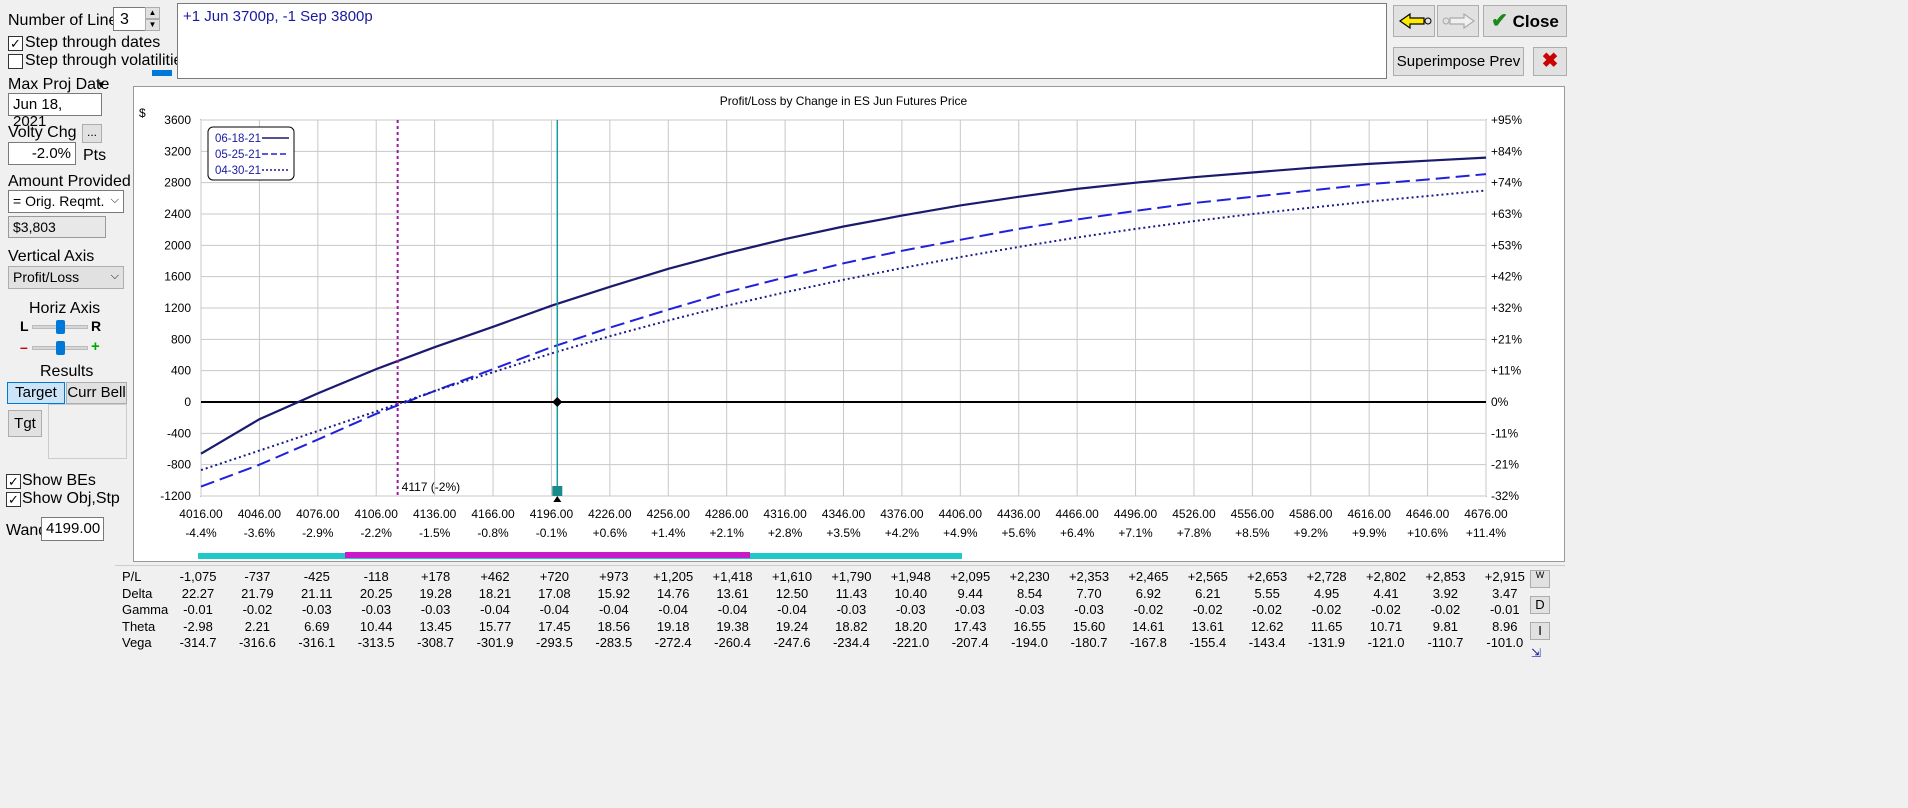 This screenshot has width=1908, height=808. I want to click on amount-provided-value: = Orig. Reqmt., so click(59, 201).